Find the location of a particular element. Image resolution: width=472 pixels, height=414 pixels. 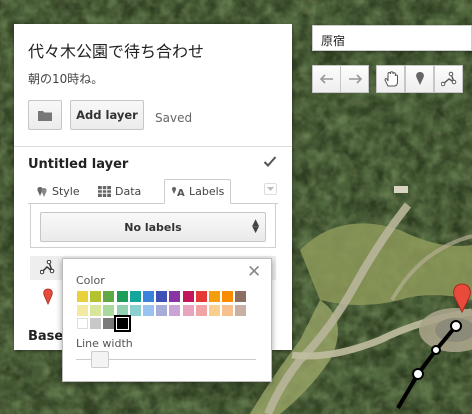

redo-button is located at coordinates (354, 79).